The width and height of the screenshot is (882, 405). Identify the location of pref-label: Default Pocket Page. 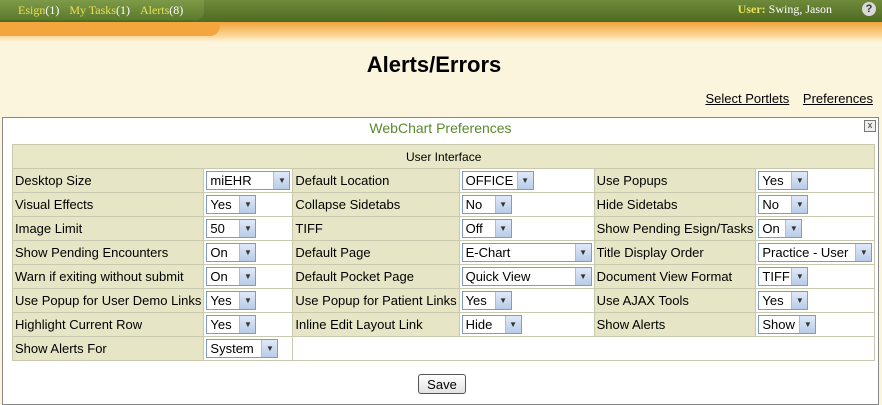
(376, 276).